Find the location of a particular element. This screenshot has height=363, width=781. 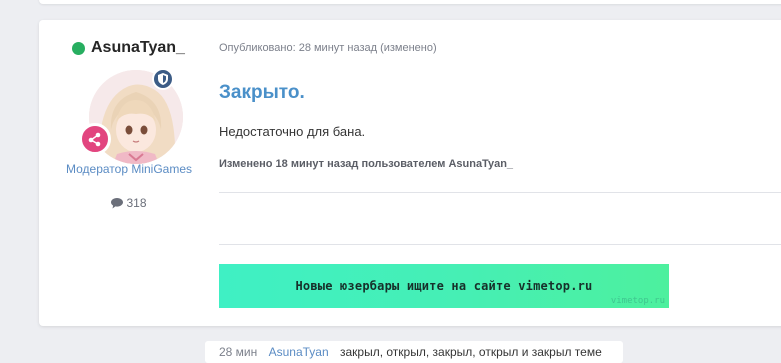

post-meta: Опубликовано: 28 минут назад (изменено) is located at coordinates (328, 48).